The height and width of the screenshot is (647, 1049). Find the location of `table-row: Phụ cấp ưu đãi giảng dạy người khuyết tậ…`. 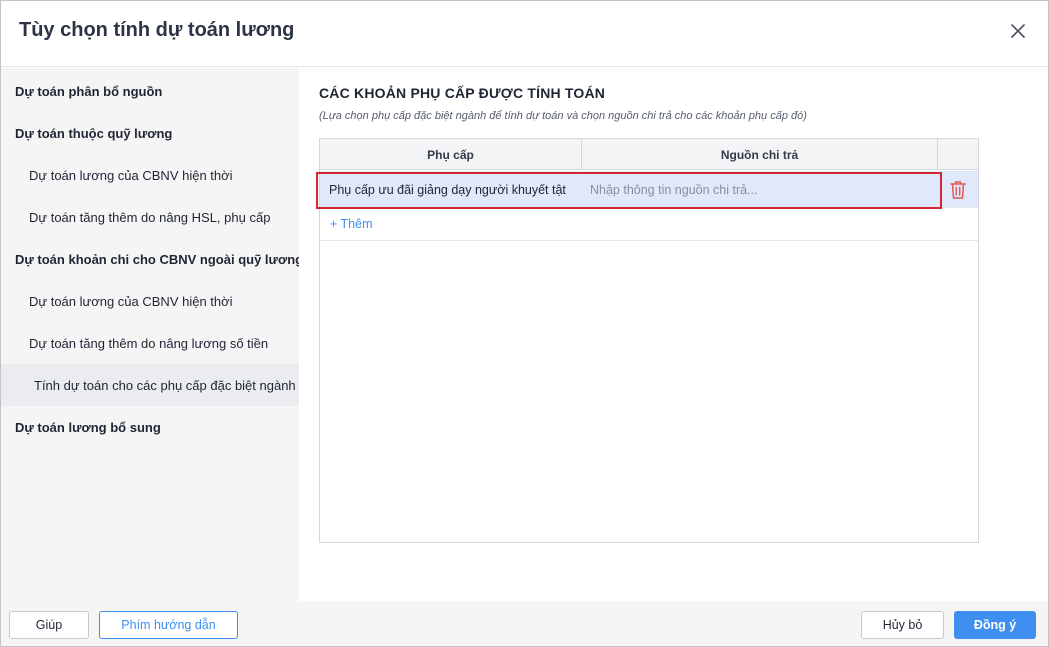

table-row: Phụ cấp ưu đãi giảng dạy người khuyết tậ… is located at coordinates (649, 189).